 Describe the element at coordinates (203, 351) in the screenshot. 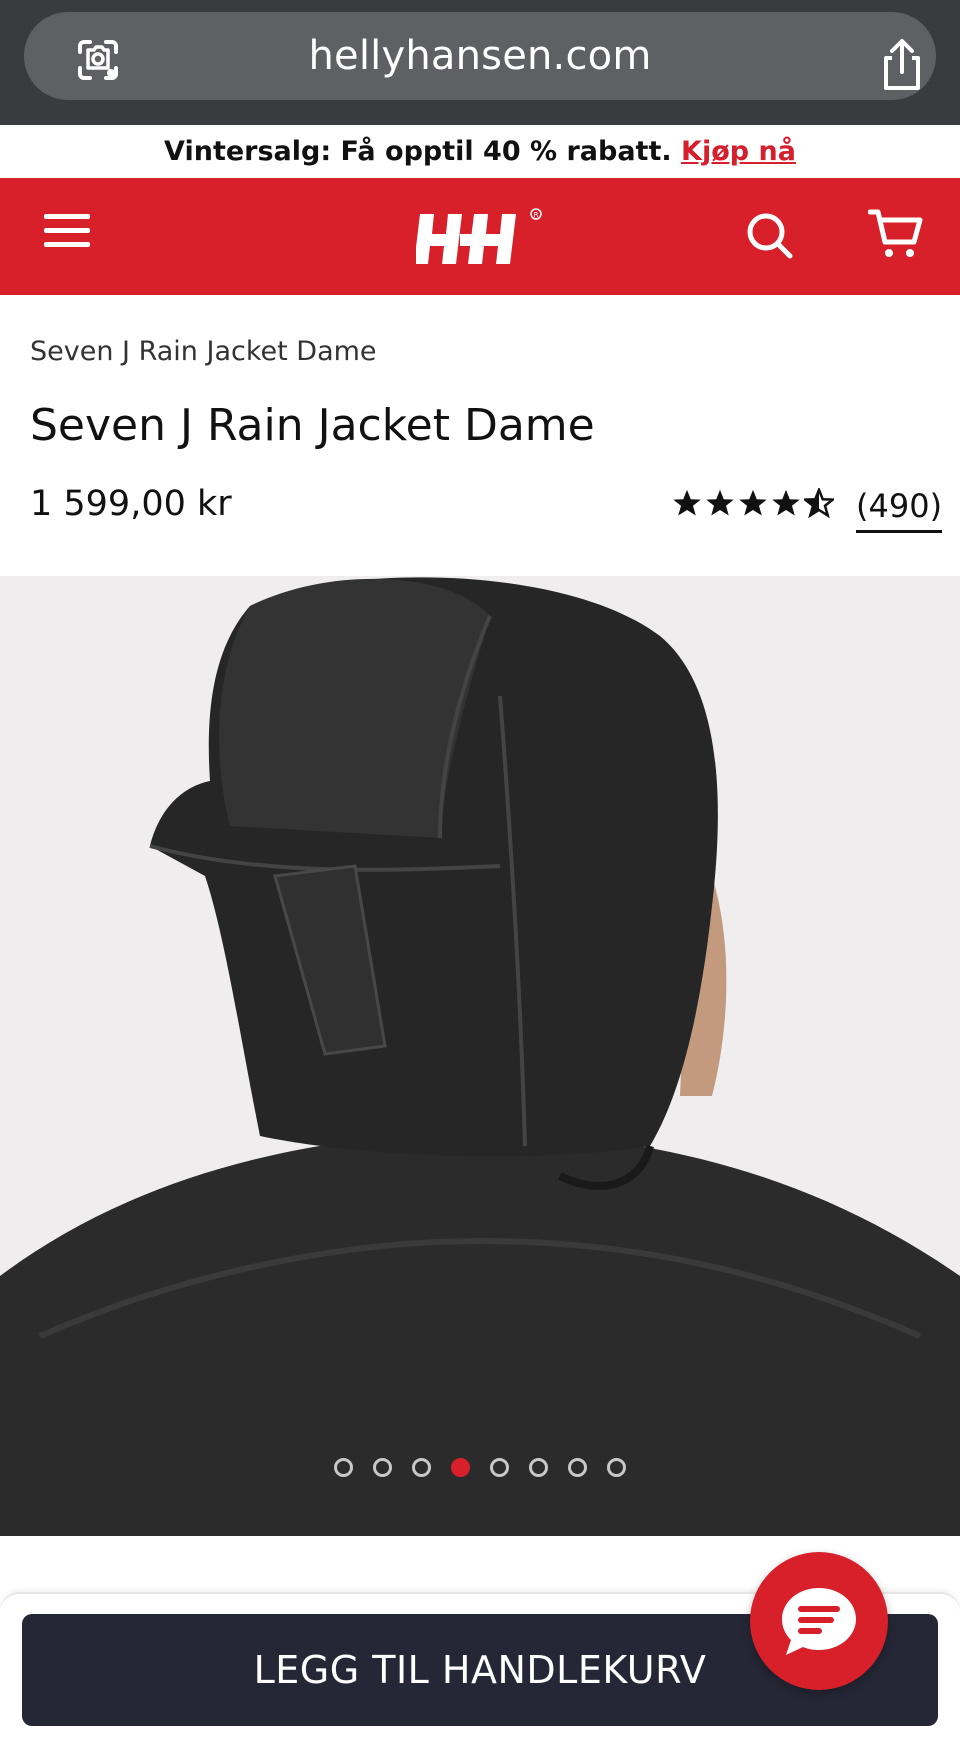

I see `breadcrumb: Seven J Rain Jacket Dame` at that location.